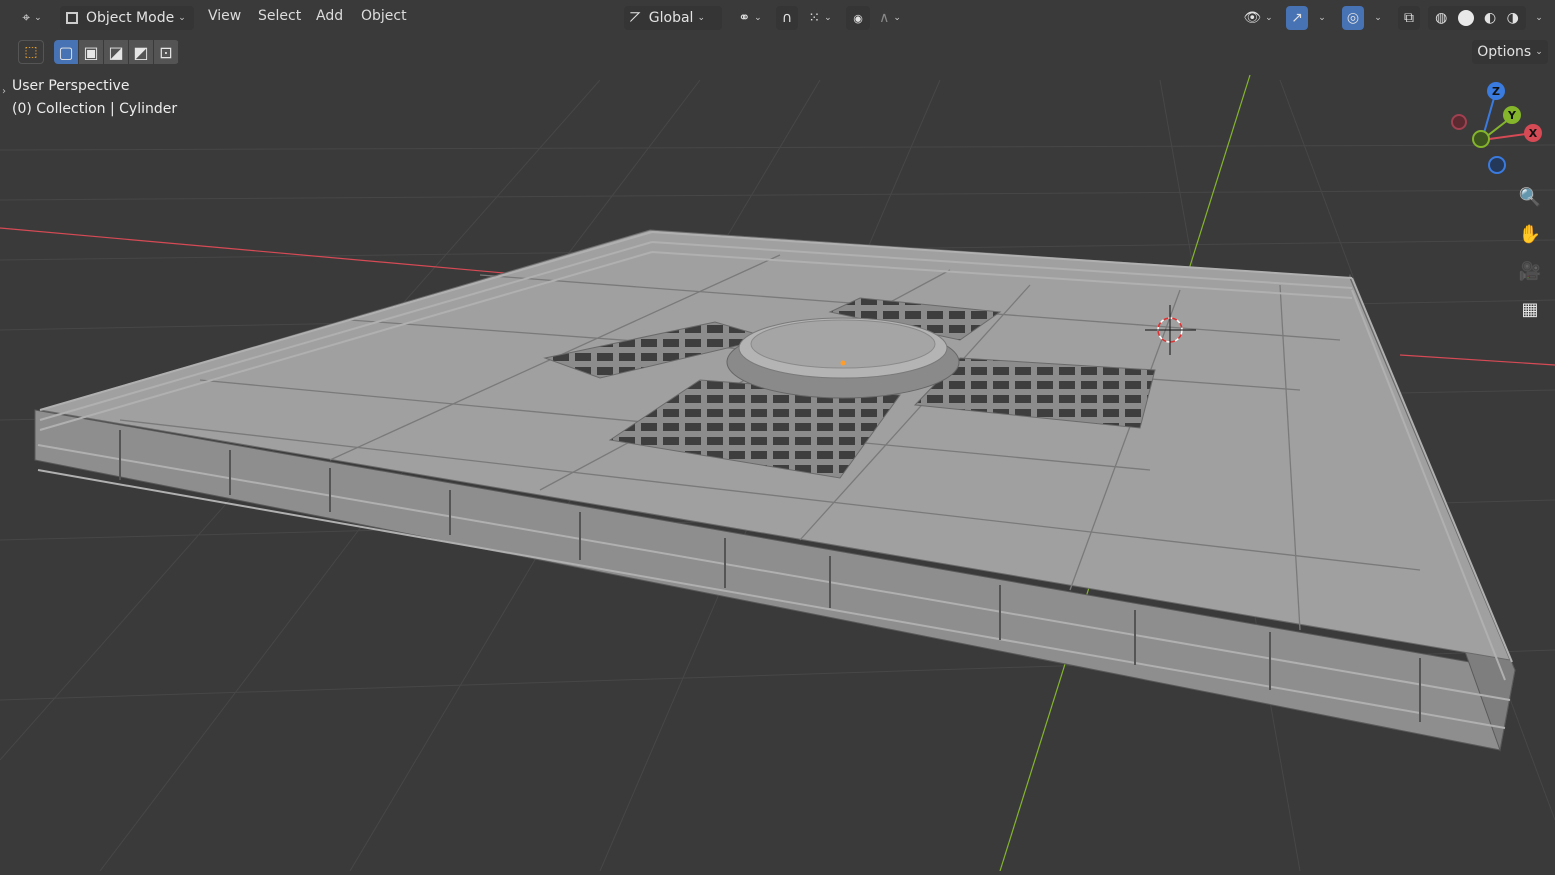 Image resolution: width=1555 pixels, height=875 pixels. I want to click on active-tool-button: ⬚, so click(31, 52).